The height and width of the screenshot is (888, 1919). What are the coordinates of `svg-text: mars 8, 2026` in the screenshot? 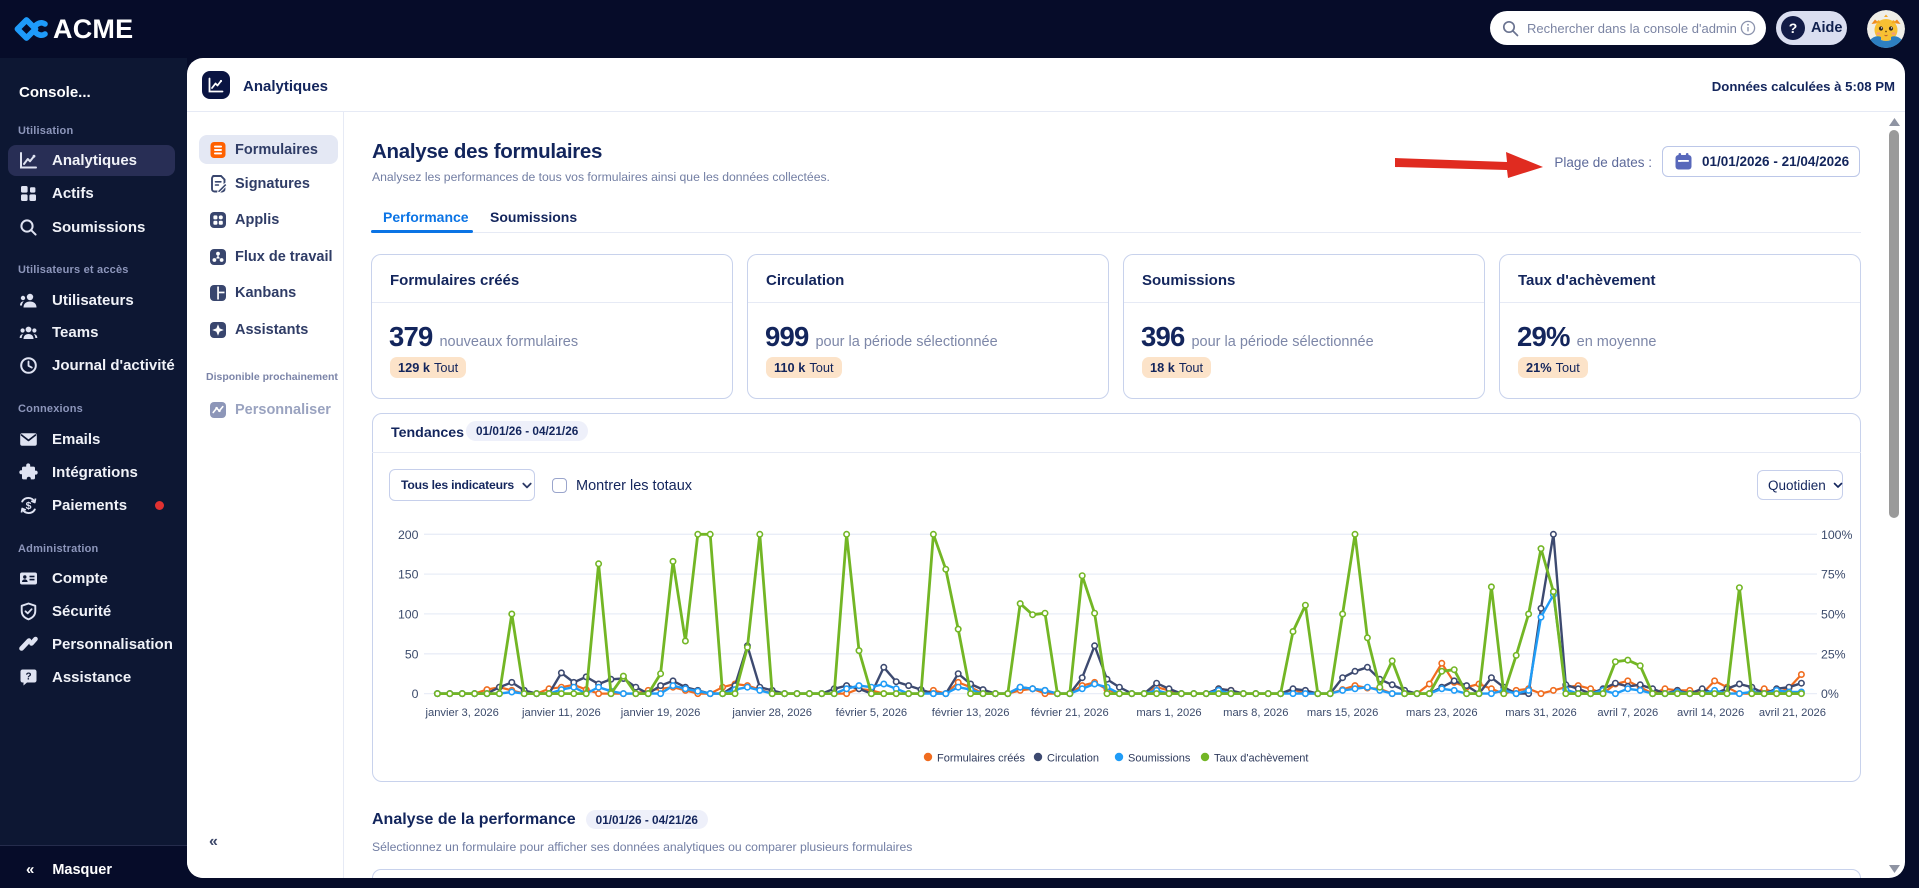 It's located at (1255, 713).